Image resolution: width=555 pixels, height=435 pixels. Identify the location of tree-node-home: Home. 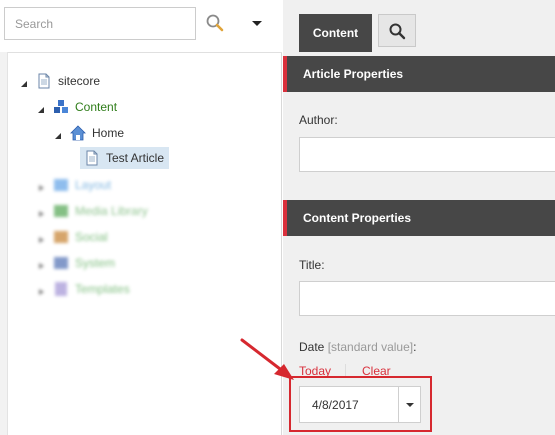
(89, 133).